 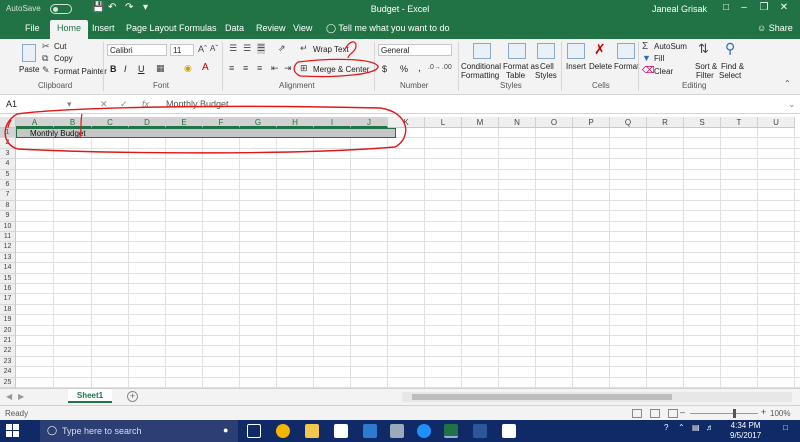 What do you see at coordinates (332, 122) in the screenshot?
I see `column-header-i: I` at bounding box center [332, 122].